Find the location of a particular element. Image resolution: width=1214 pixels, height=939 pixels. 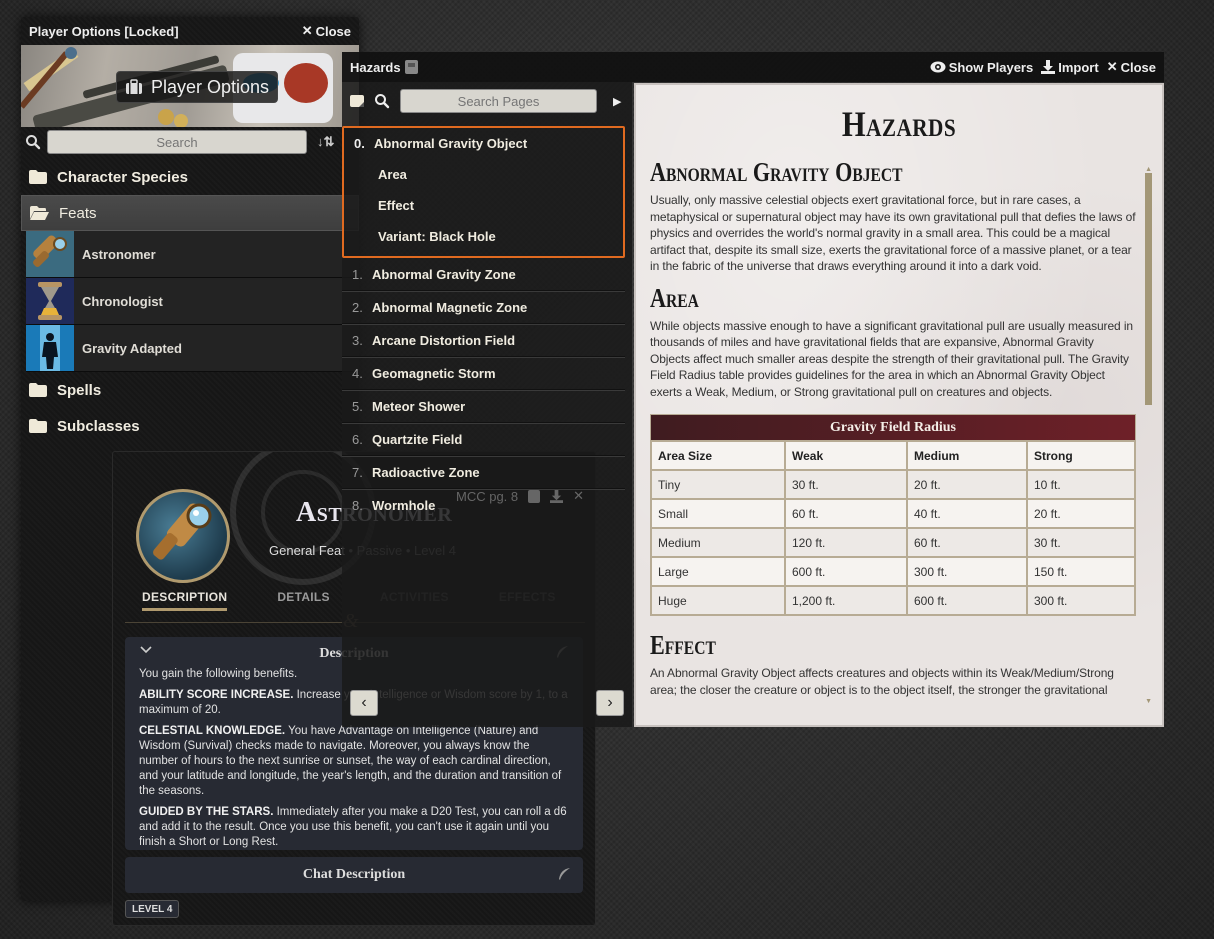

tab-description: DESCRIPTION is located at coordinates (185, 600).